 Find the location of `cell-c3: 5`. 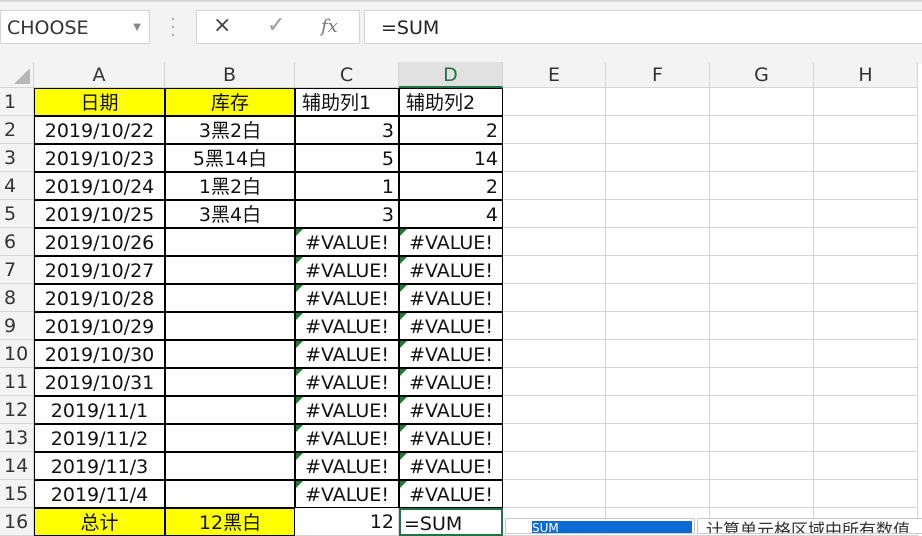

cell-c3: 5 is located at coordinates (347, 158).